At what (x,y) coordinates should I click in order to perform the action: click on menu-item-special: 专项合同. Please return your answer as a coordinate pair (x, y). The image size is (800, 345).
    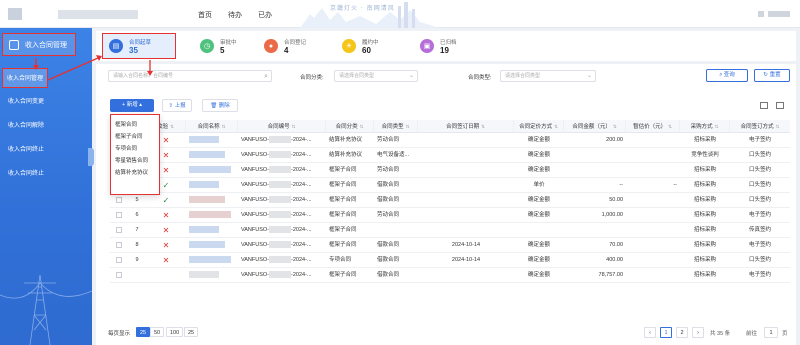
    Looking at the image, I should click on (135, 149).